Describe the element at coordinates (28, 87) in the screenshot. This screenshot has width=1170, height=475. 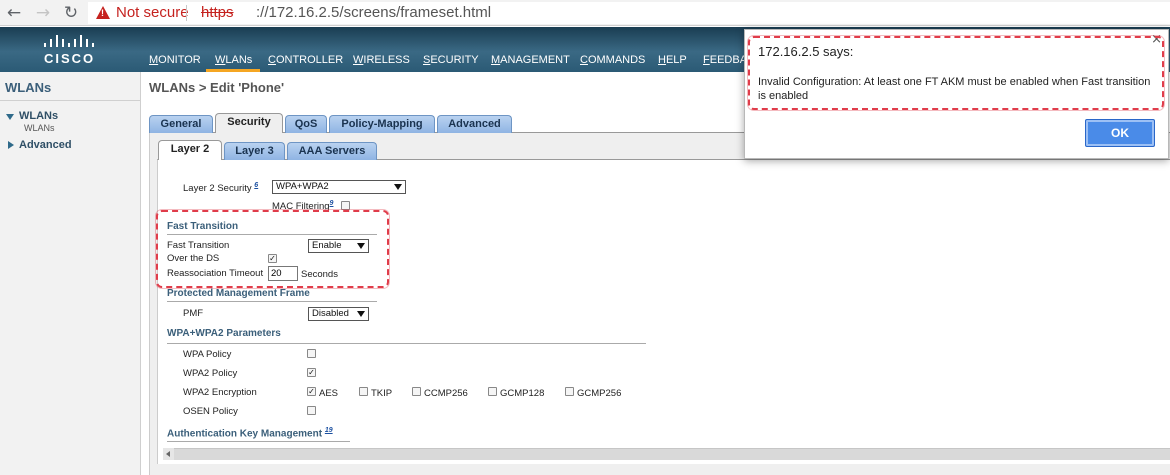
I see `sidebar-title: WLANs` at that location.